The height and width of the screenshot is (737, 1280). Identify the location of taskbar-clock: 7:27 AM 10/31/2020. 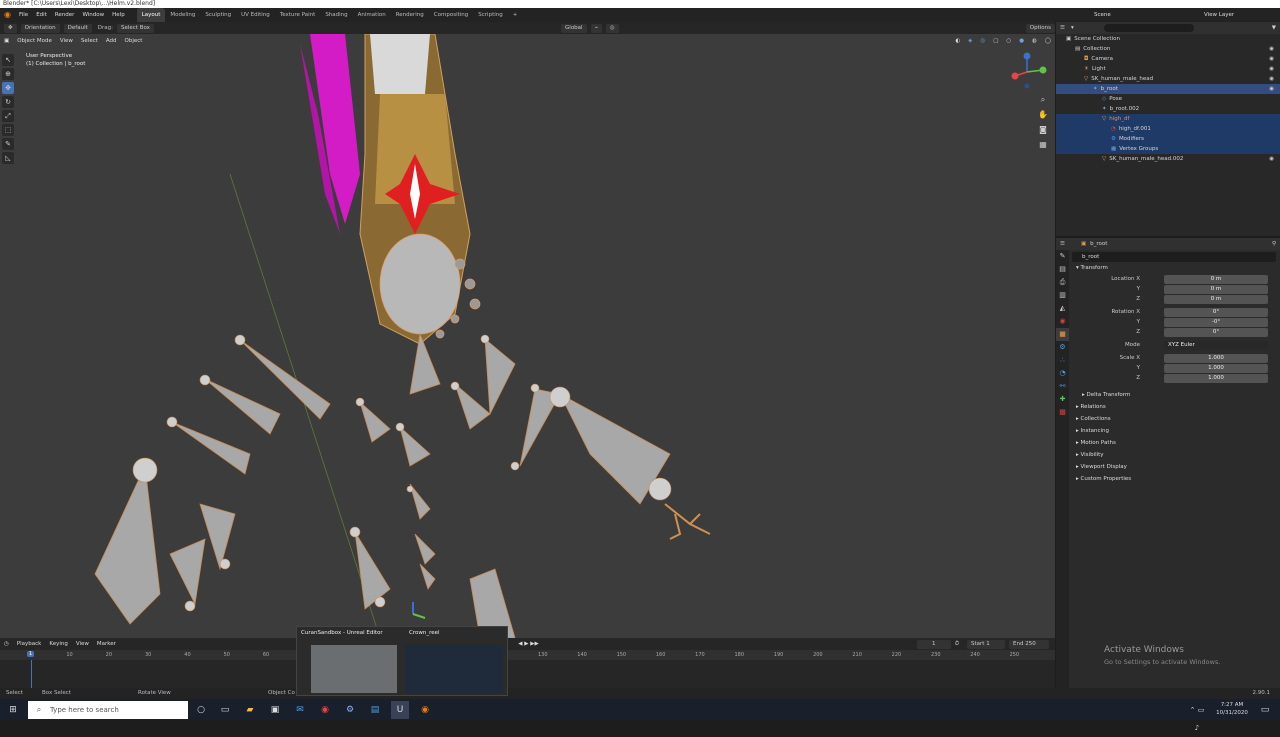
(1232, 709).